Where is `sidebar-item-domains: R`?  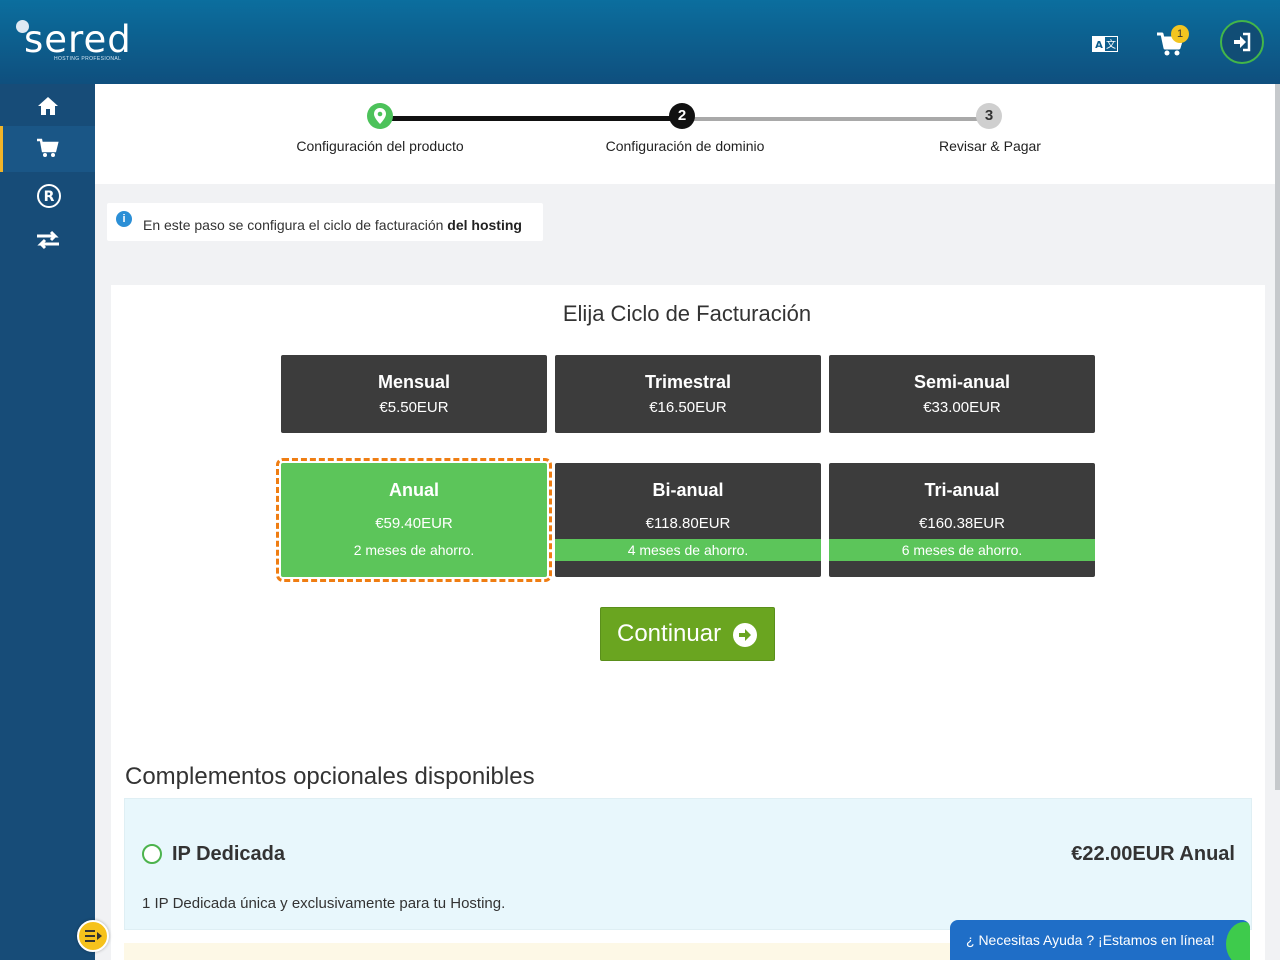
sidebar-item-domains: R is located at coordinates (47, 196).